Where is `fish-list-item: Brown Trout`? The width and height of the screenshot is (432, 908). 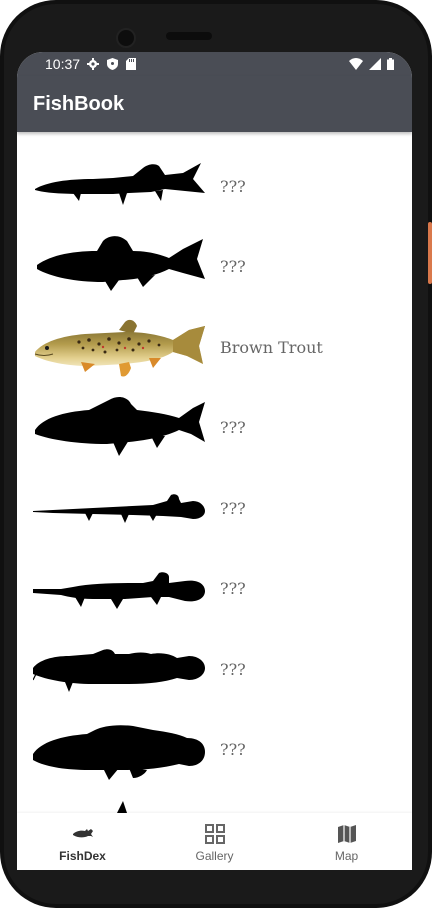 fish-list-item: Brown Trout is located at coordinates (214, 350).